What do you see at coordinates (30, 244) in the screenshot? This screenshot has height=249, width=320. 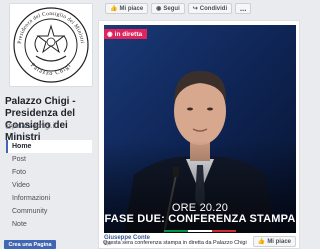 I see `create-page-button: Crea una Pagina` at bounding box center [30, 244].